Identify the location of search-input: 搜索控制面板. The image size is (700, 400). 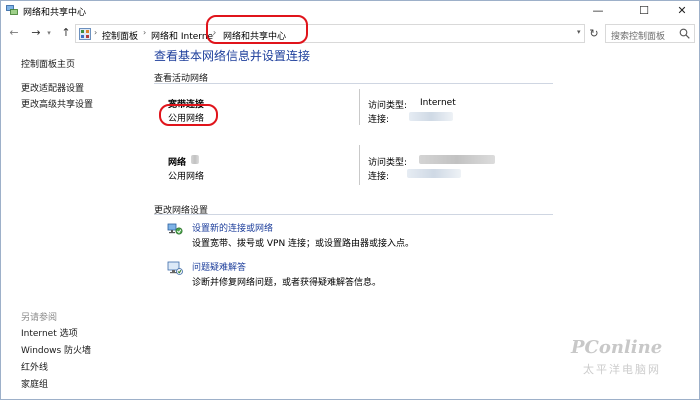
(650, 33).